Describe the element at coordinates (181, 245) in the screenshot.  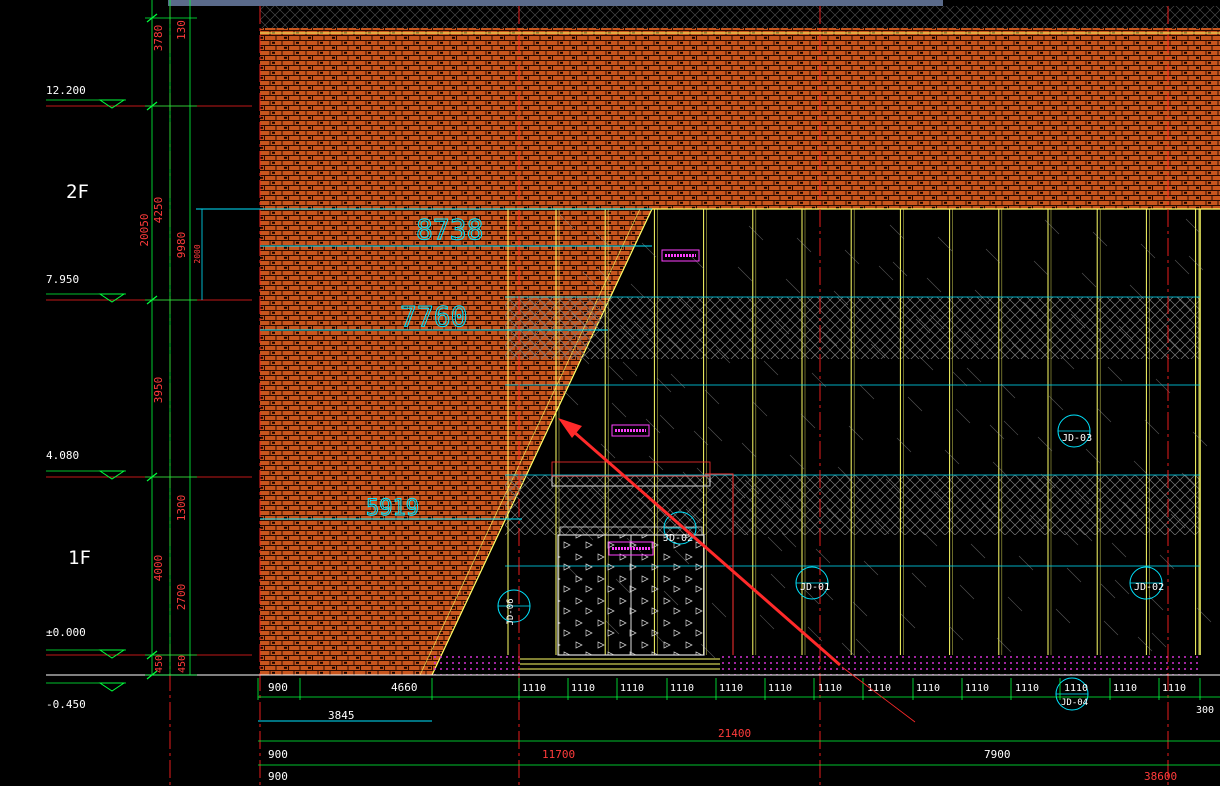
I see `dim-text: 9980` at that location.